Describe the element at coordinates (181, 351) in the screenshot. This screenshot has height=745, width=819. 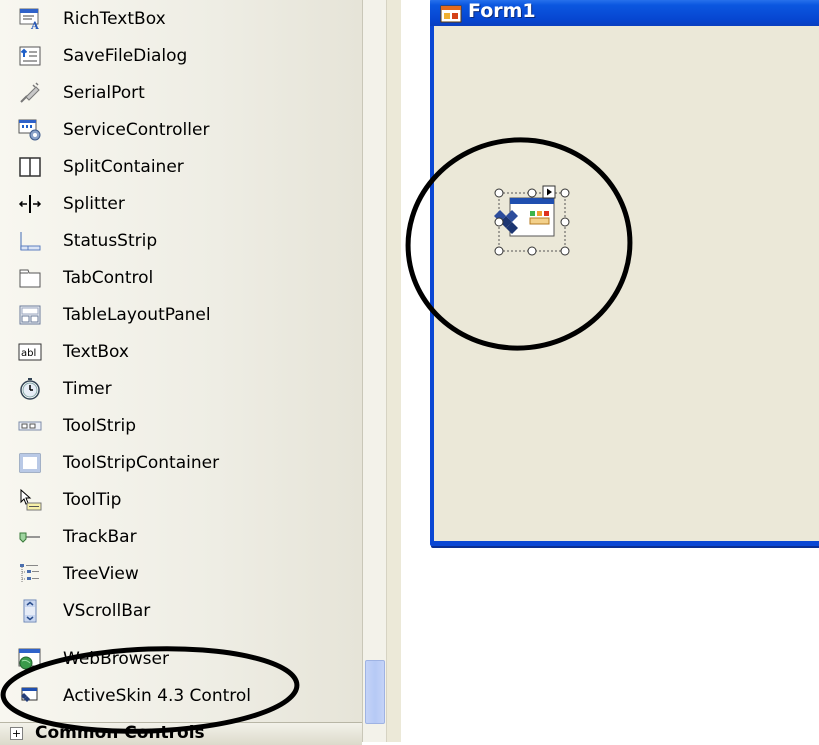
I see `toolbox-item-textbox: abl TextBox` at that location.